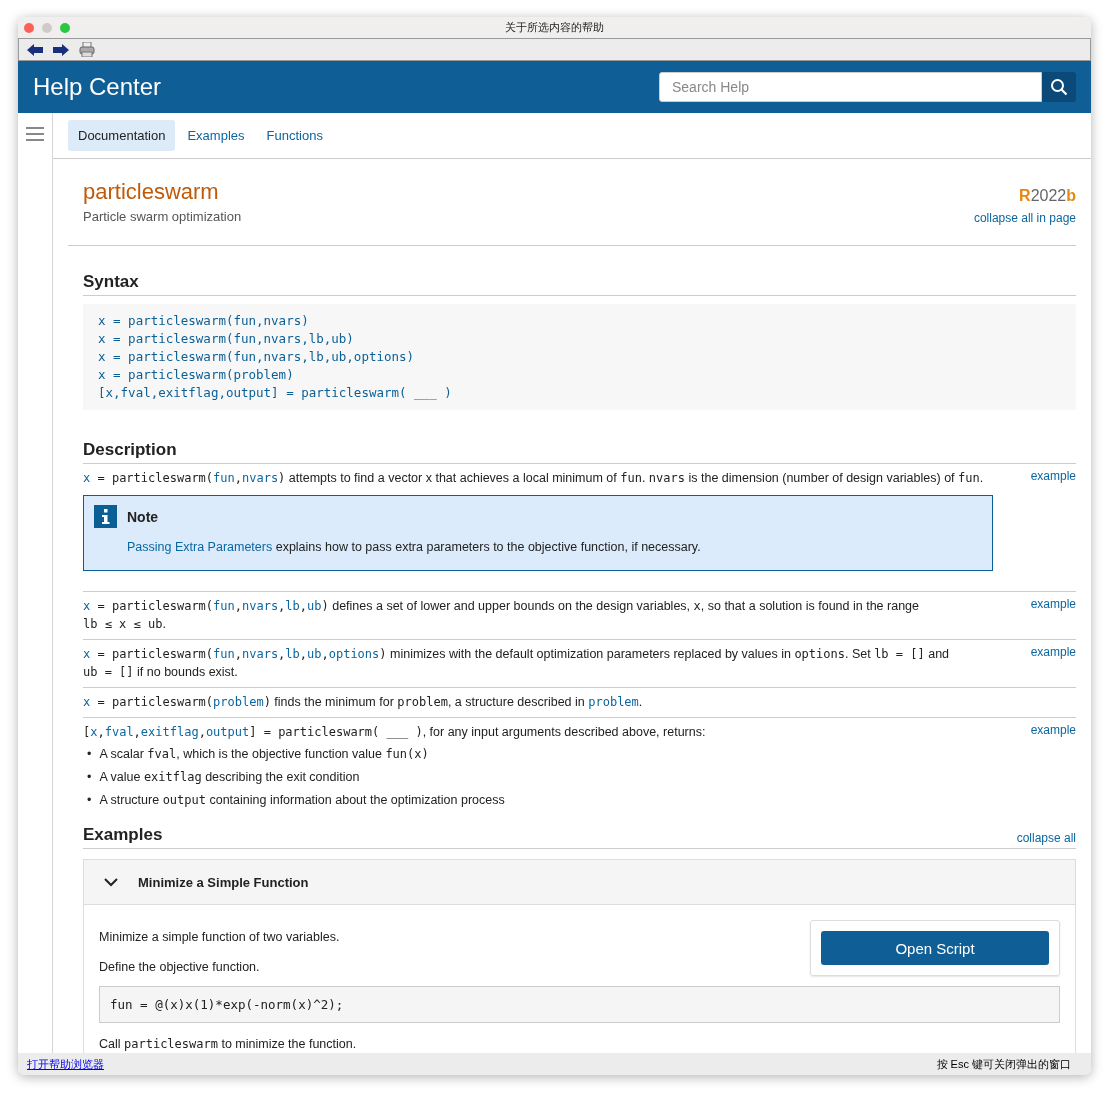 The height and width of the screenshot is (1093, 1109). I want to click on search-field: Search Help, so click(850, 87).